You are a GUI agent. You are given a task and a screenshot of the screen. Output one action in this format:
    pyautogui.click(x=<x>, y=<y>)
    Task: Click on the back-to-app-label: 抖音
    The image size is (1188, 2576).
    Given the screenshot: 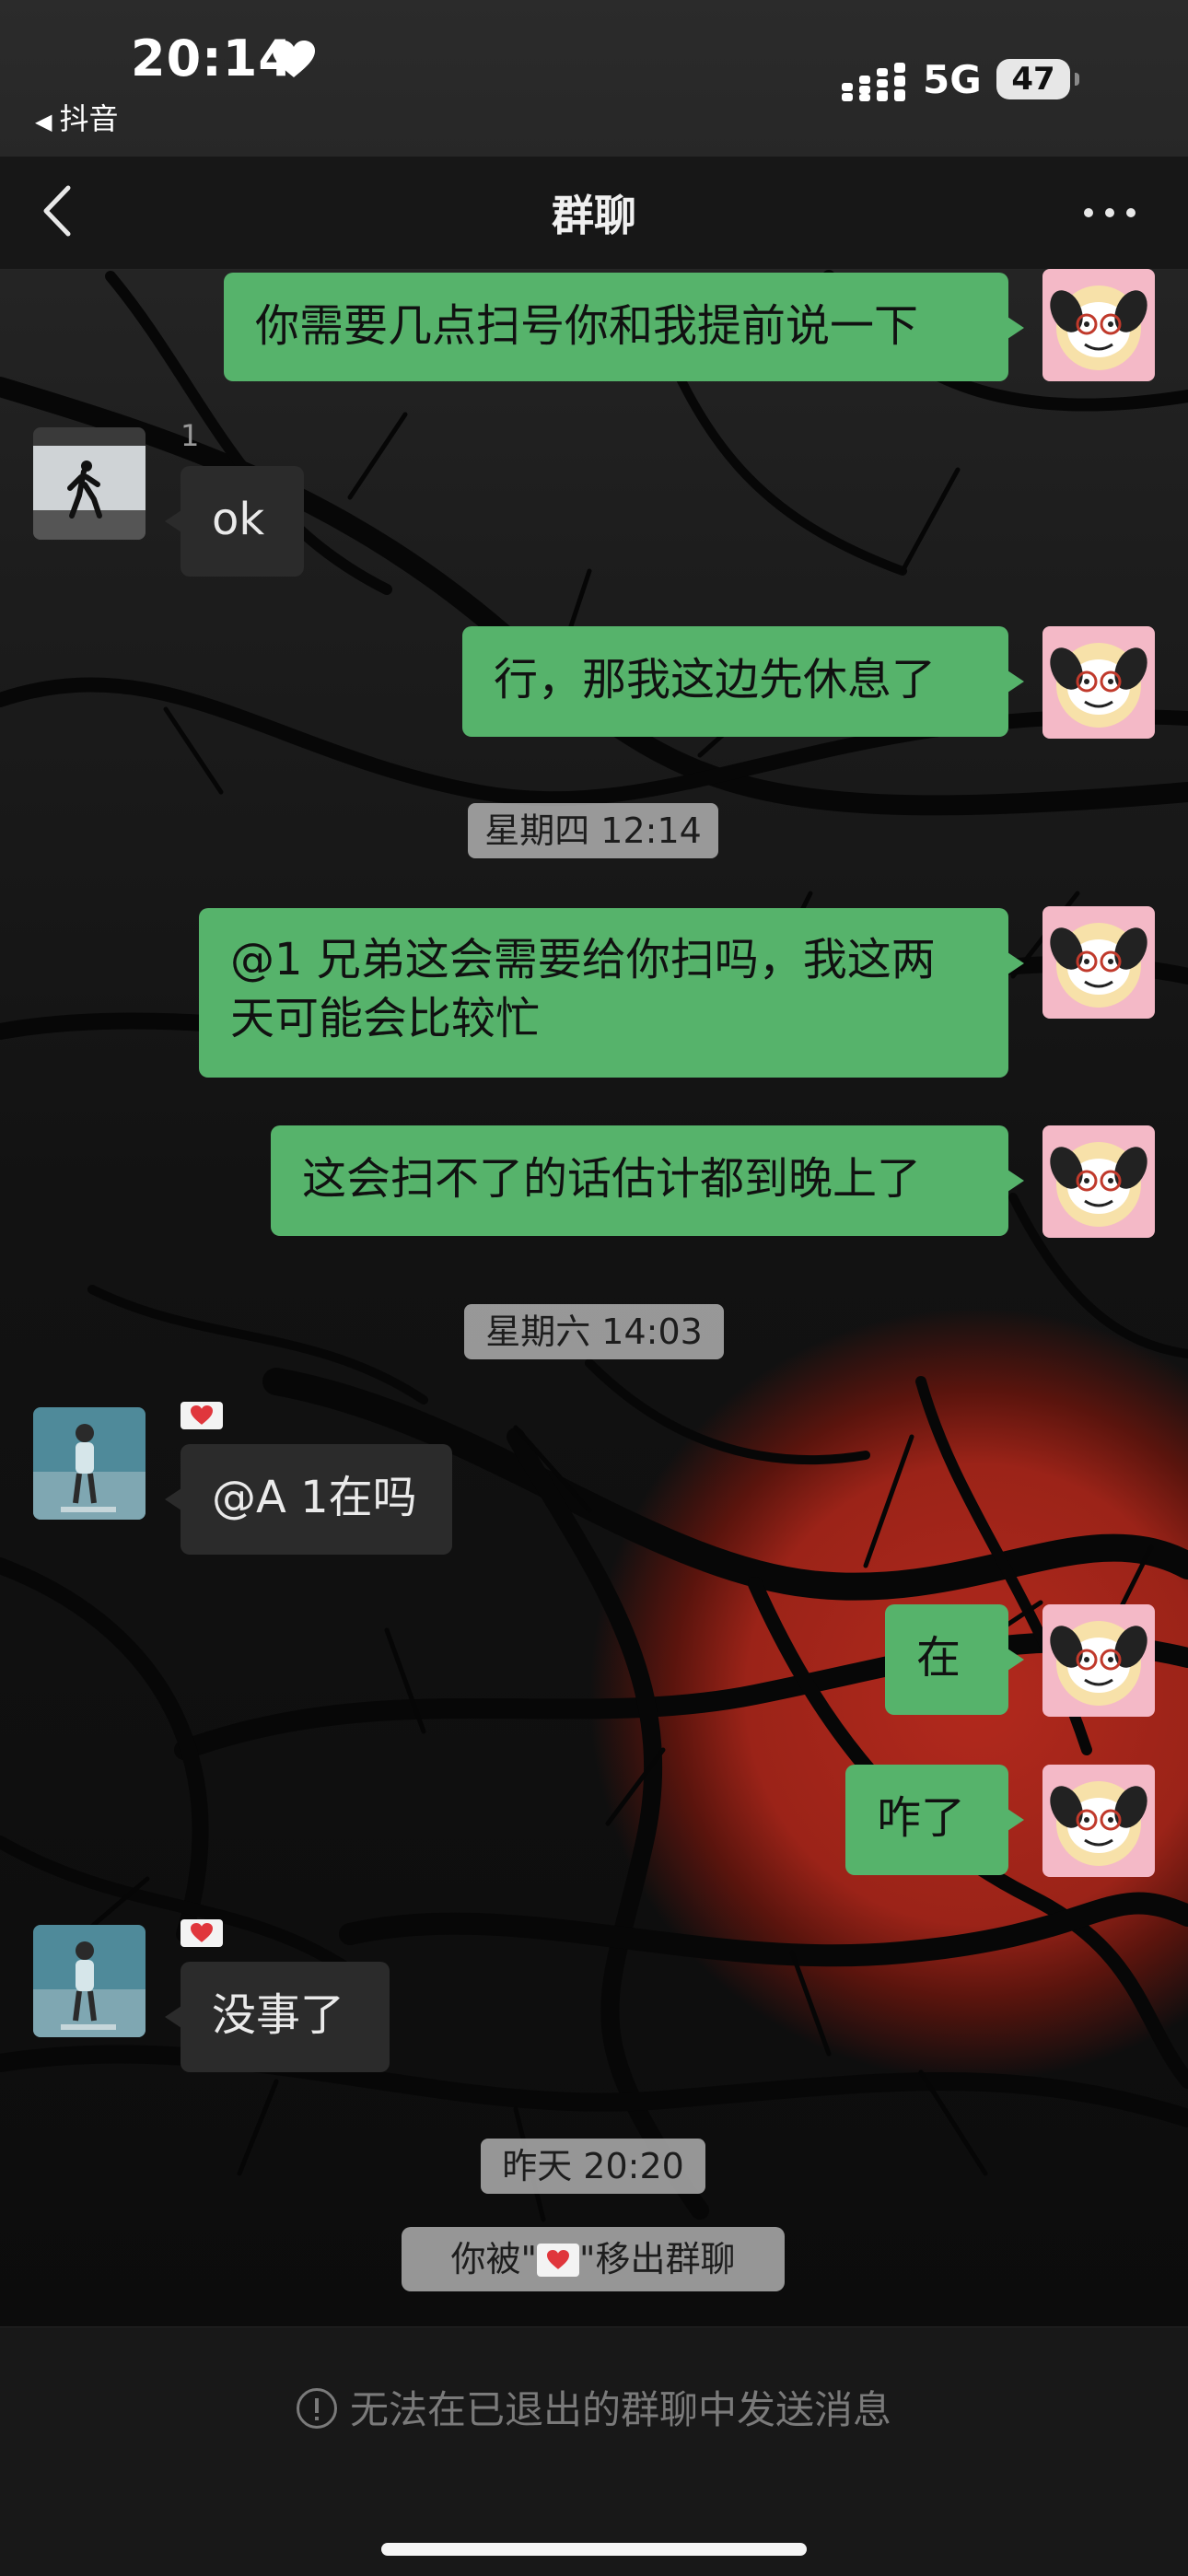 What is the action you would take?
    pyautogui.click(x=89, y=119)
    